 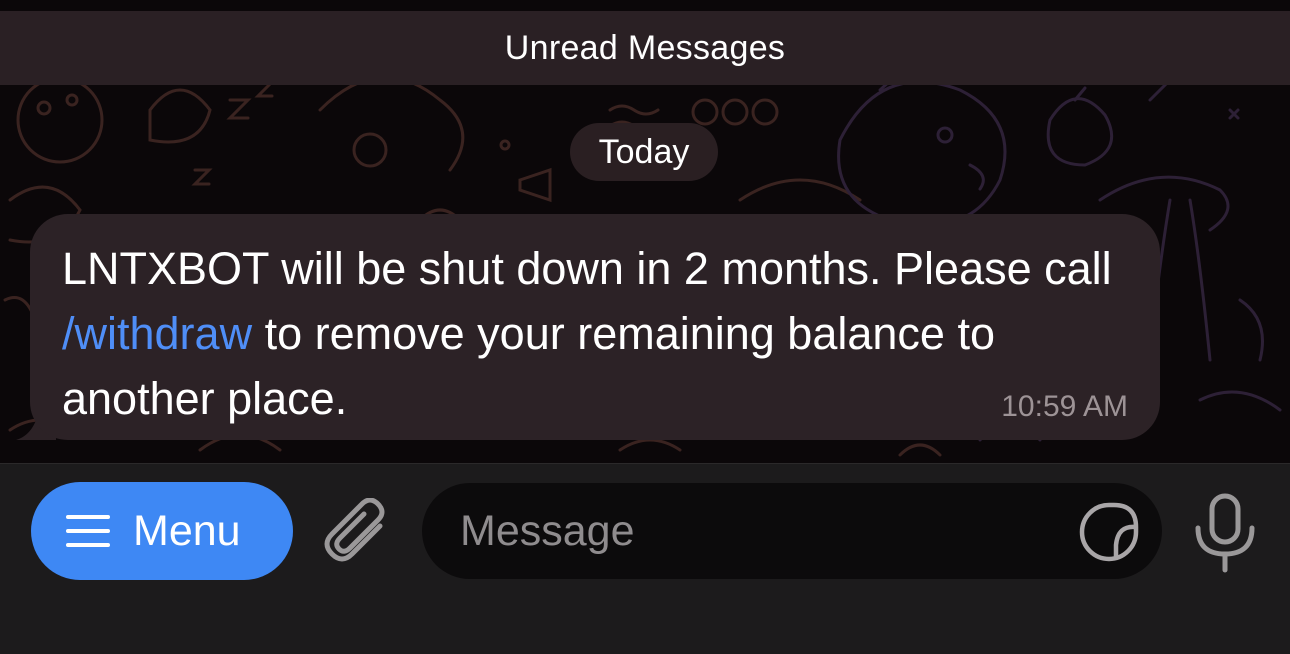 I want to click on unread-messages-label: Unread Messages, so click(x=645, y=47).